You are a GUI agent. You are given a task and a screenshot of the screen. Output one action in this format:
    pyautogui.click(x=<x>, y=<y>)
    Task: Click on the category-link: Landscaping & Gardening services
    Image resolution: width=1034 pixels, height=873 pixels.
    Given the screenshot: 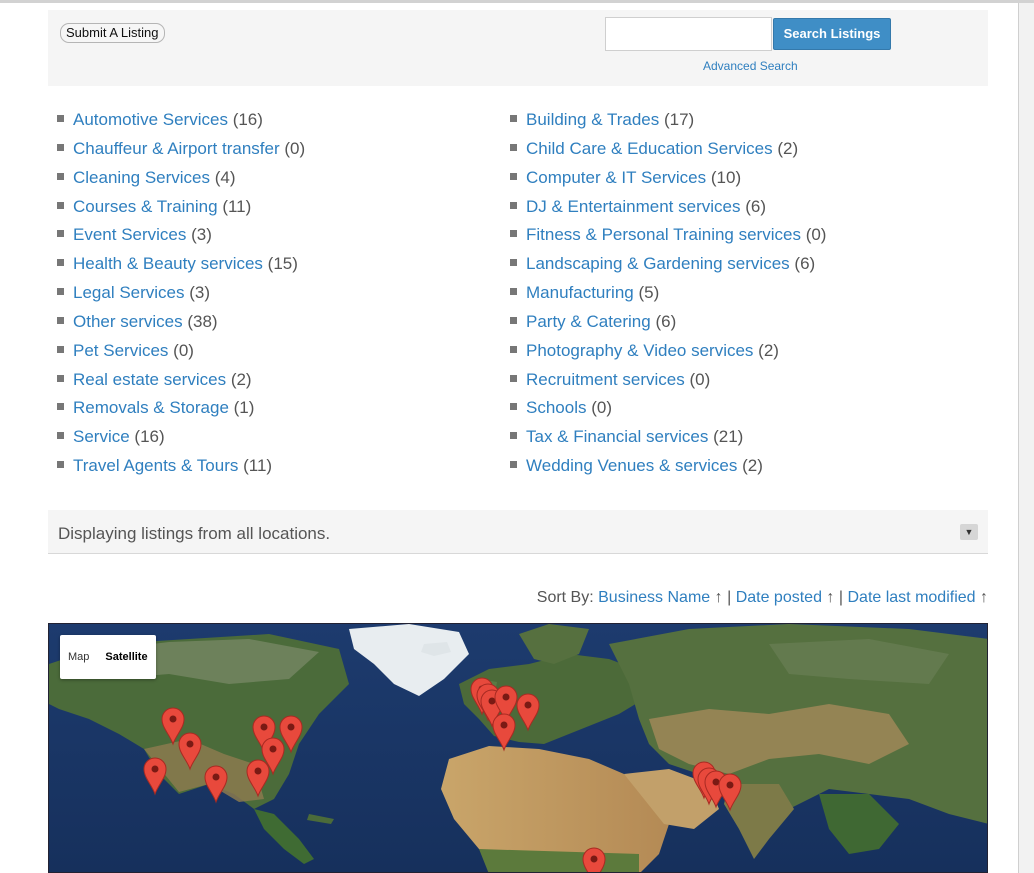 What is the action you would take?
    pyautogui.click(x=658, y=263)
    